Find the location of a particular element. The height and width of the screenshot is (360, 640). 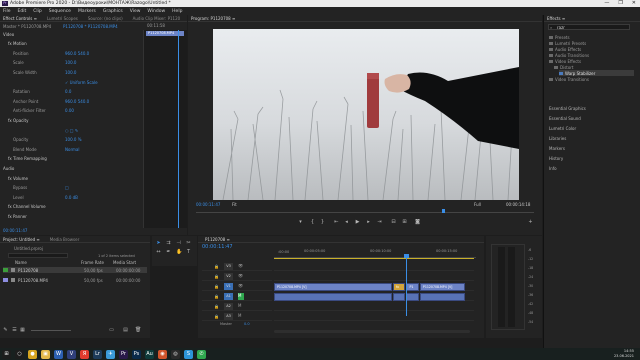

effects-section-header: Libraries is located at coordinates (591, 138).